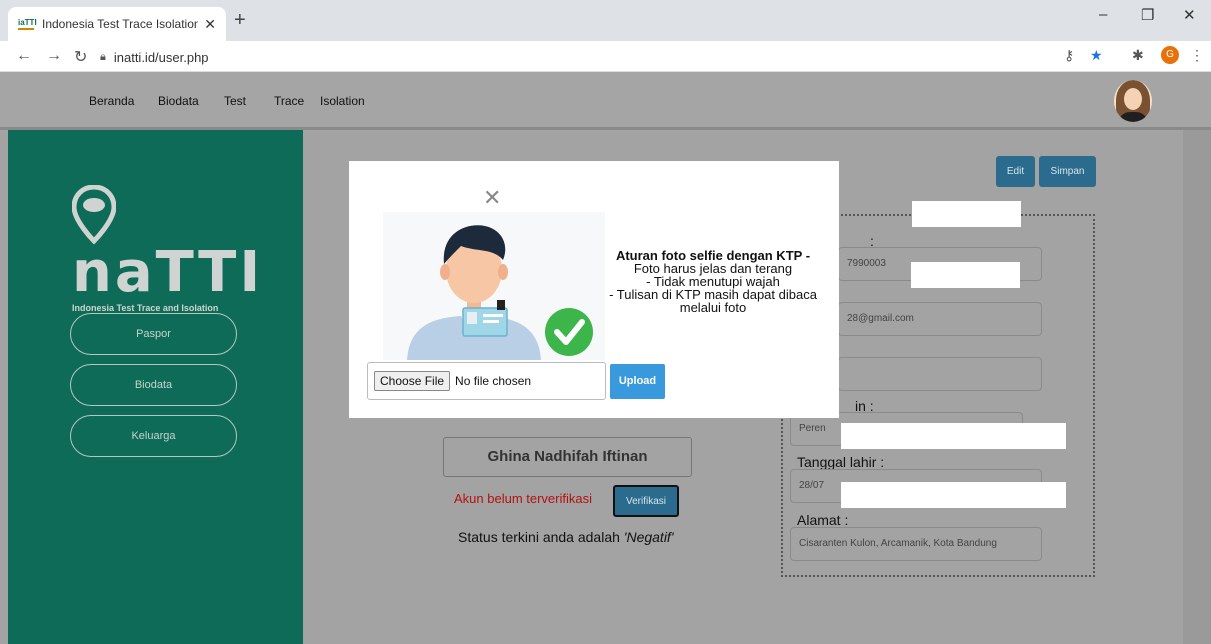  What do you see at coordinates (1015, 171) in the screenshot?
I see `edit-button: Edit` at bounding box center [1015, 171].